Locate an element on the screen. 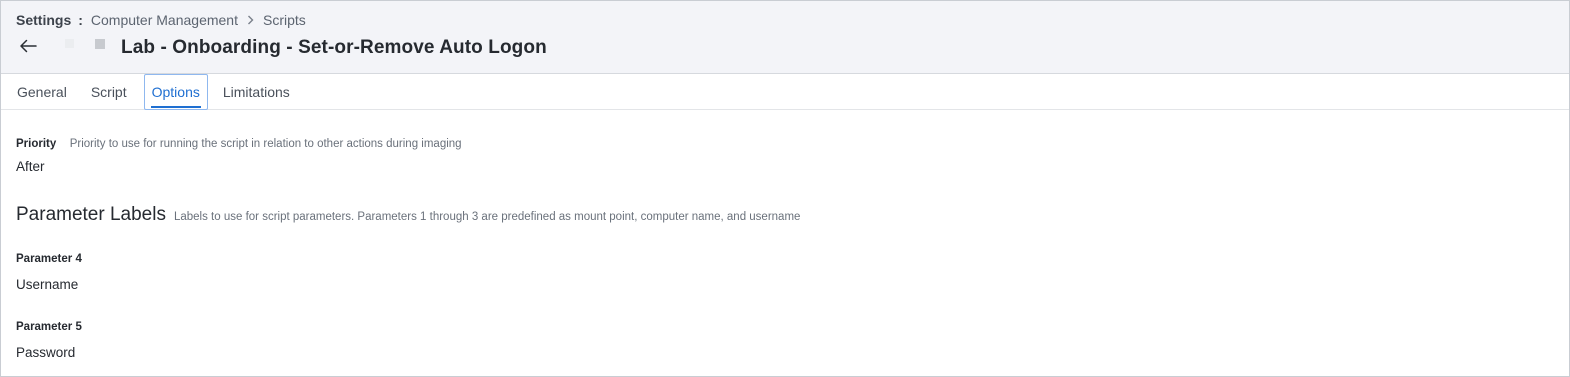 Image resolution: width=1570 pixels, height=377 pixels. priority-label: Priority is located at coordinates (36, 144).